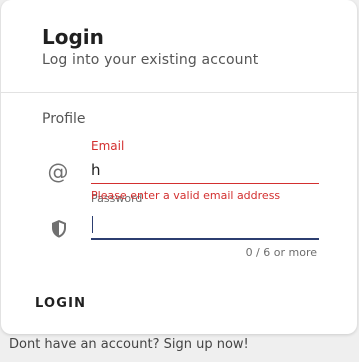 This screenshot has height=362, width=359. What do you see at coordinates (205, 170) in the screenshot?
I see `email-field` at bounding box center [205, 170].